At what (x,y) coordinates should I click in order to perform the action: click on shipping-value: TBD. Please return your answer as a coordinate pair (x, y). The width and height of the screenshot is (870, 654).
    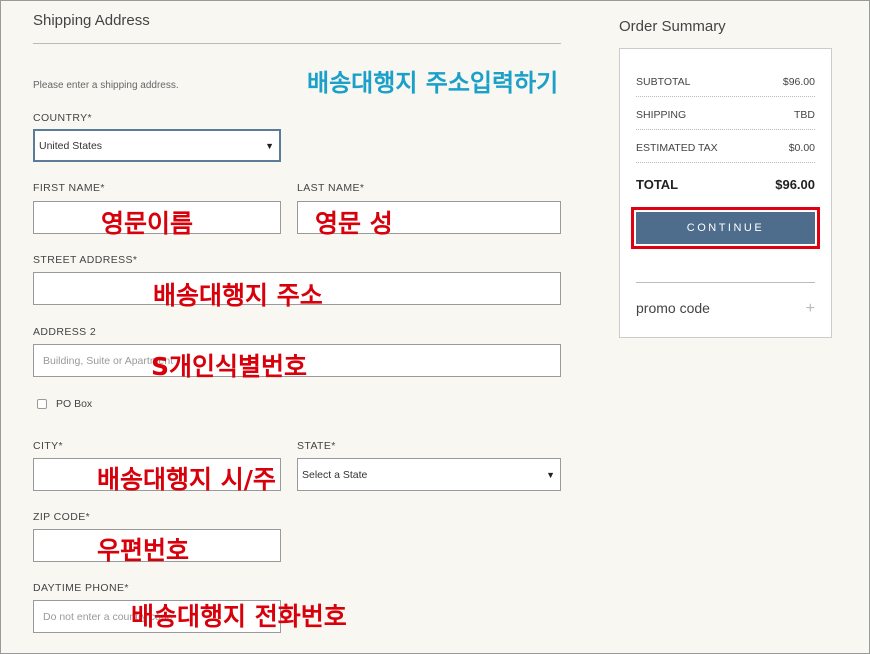
    Looking at the image, I should click on (804, 115).